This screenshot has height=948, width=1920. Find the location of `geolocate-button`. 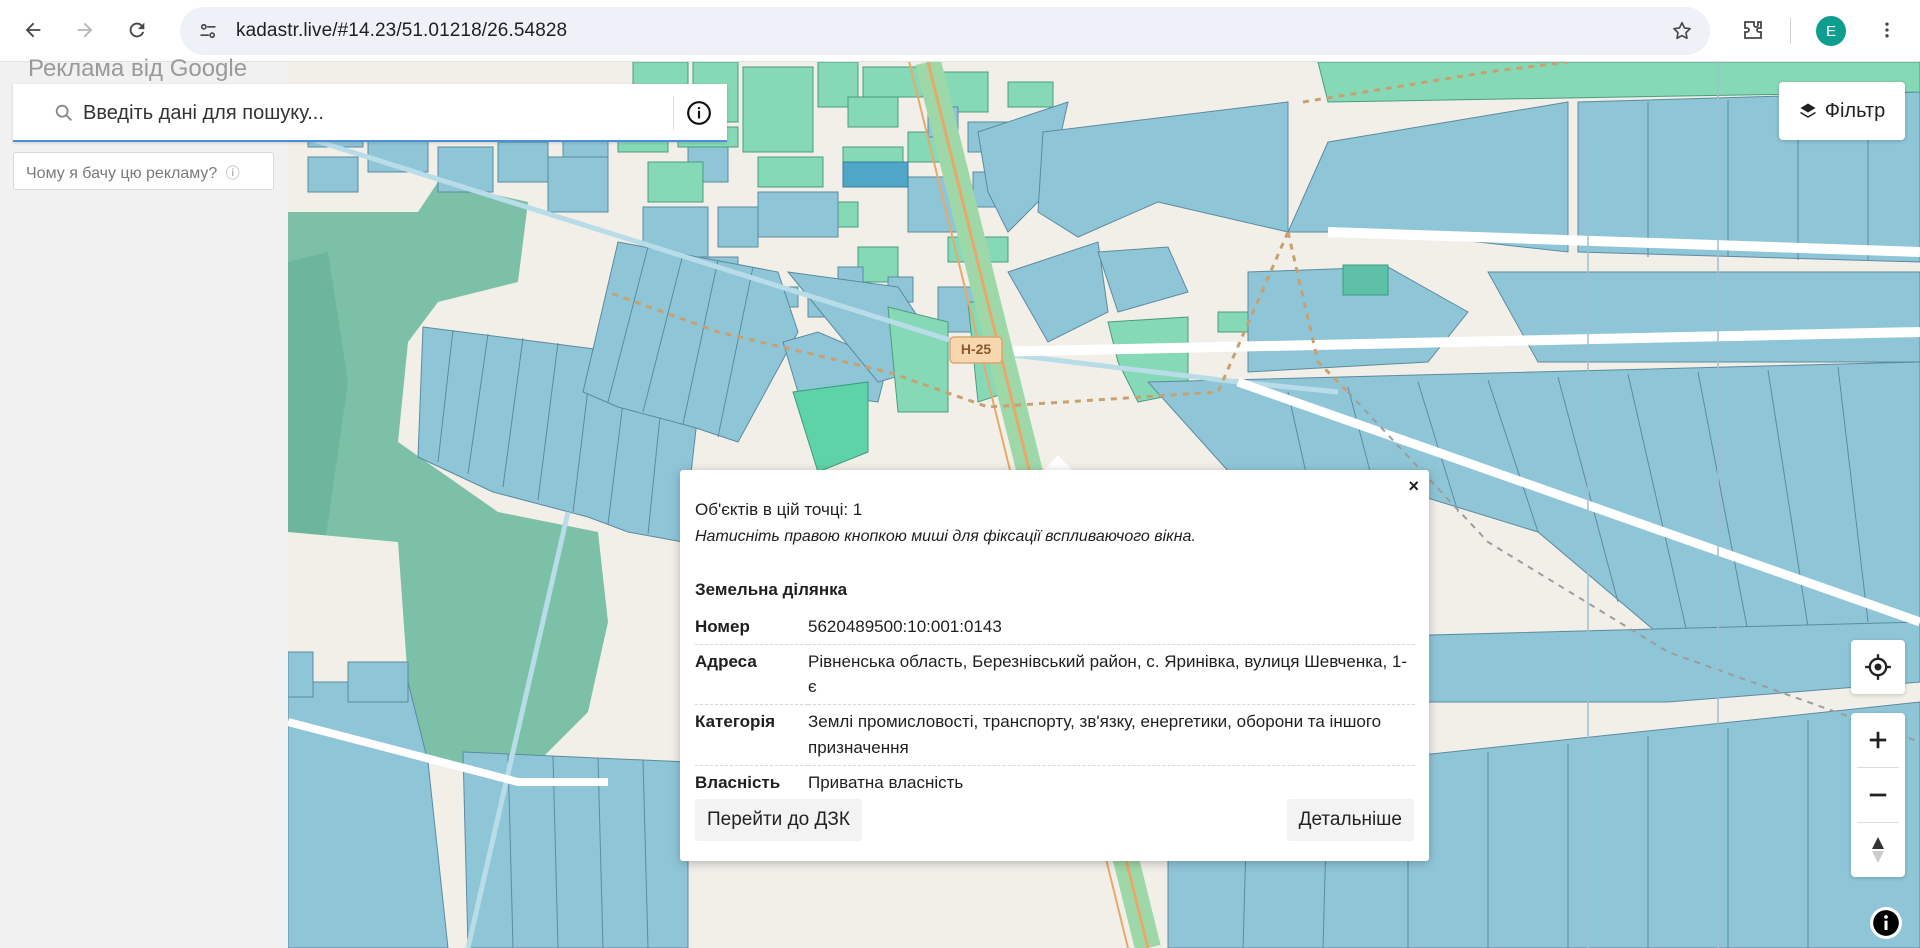

geolocate-button is located at coordinates (1878, 667).